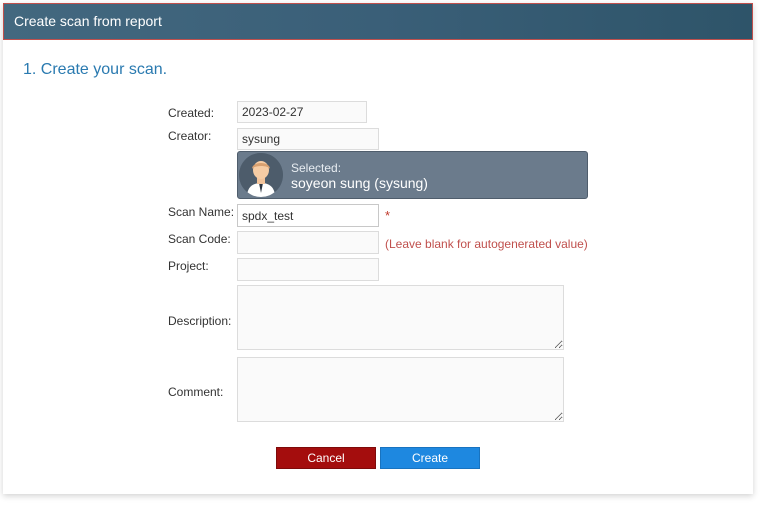 This screenshot has height=506, width=766. I want to click on creator-label: Creator:, so click(190, 136).